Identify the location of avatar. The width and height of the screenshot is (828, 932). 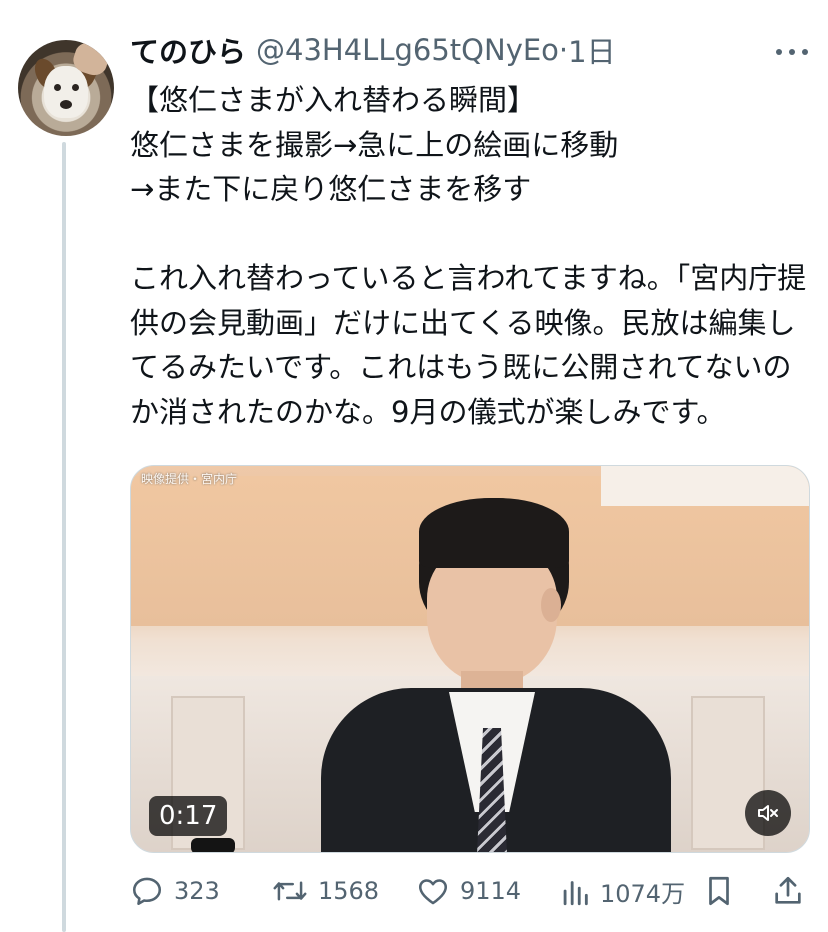
(66, 88).